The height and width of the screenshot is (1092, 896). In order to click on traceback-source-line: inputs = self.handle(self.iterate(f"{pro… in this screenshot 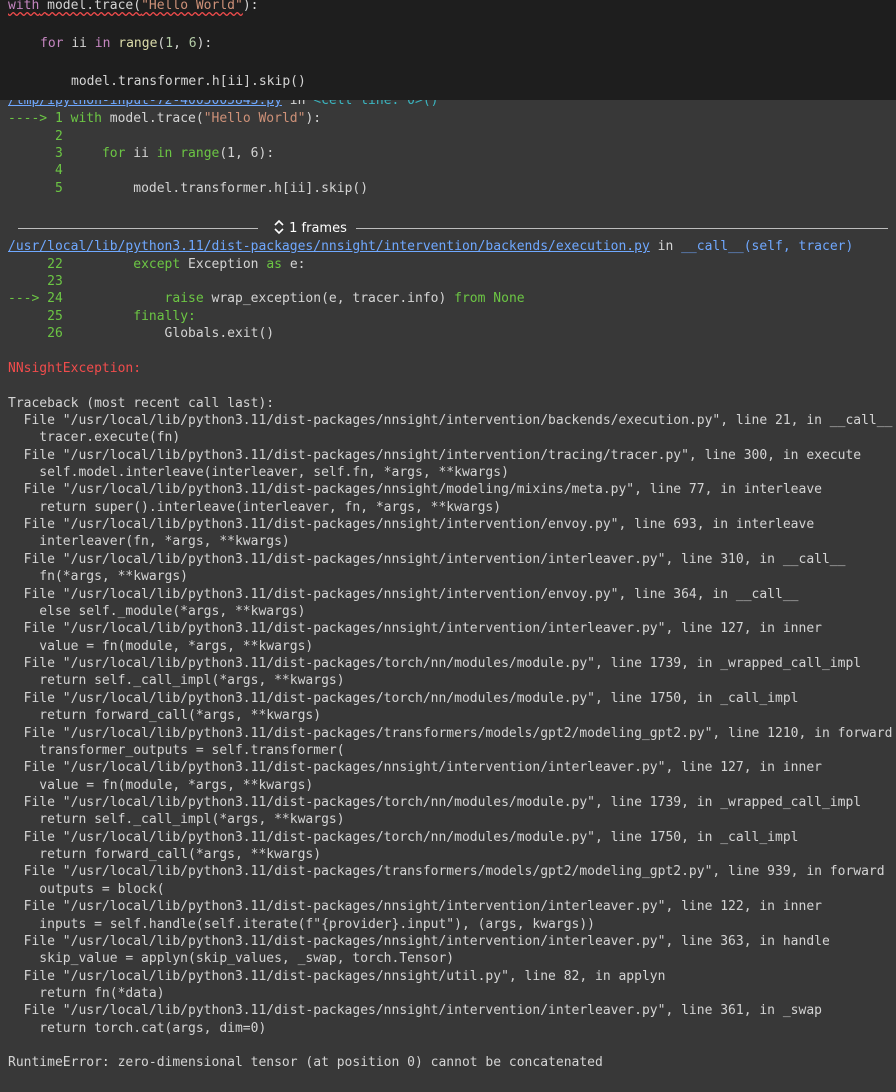, I will do `click(301, 924)`.